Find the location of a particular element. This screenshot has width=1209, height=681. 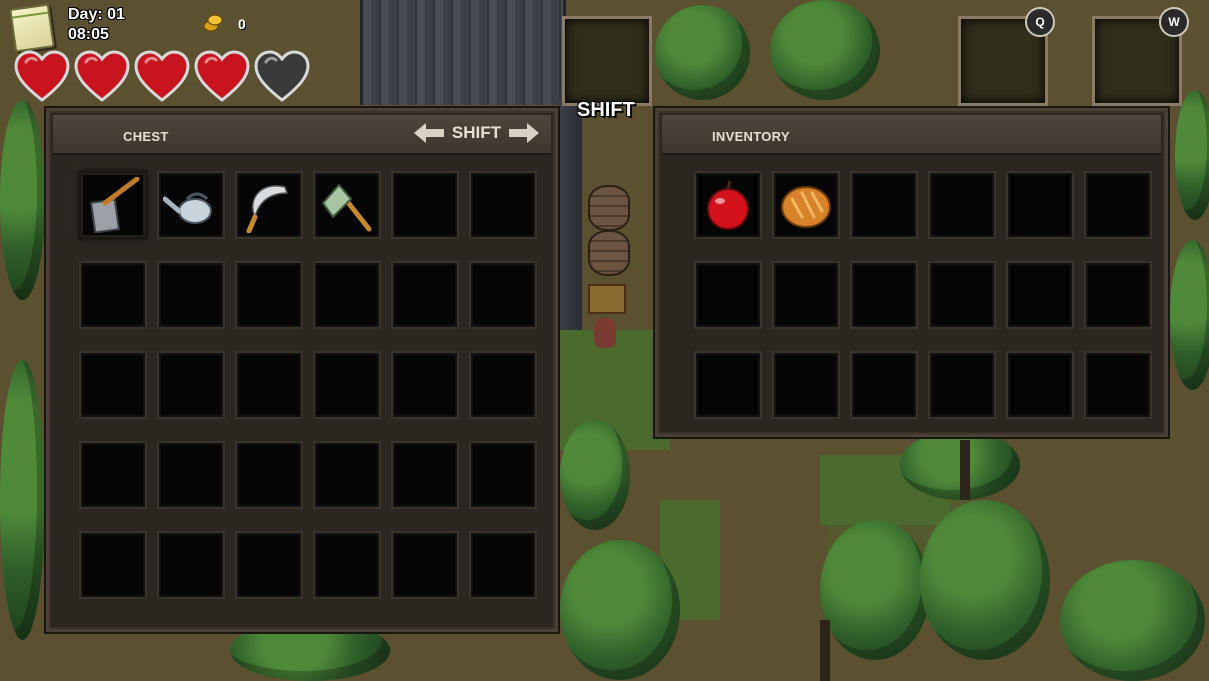

shift-switch-control: SHIFT is located at coordinates (476, 133).